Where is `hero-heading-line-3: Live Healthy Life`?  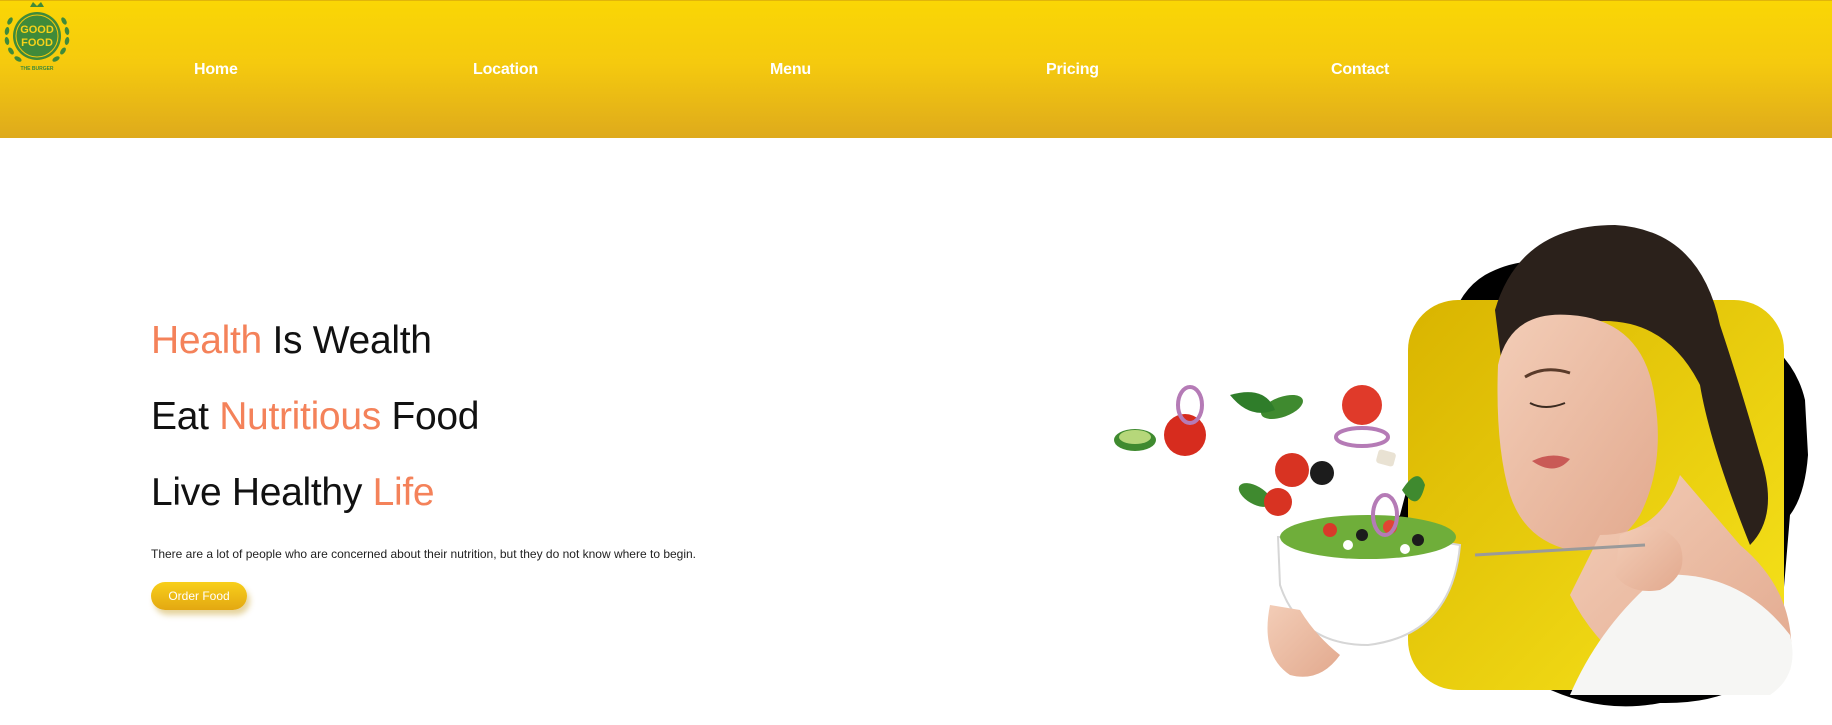 hero-heading-line-3: Live Healthy Life is located at coordinates (293, 493).